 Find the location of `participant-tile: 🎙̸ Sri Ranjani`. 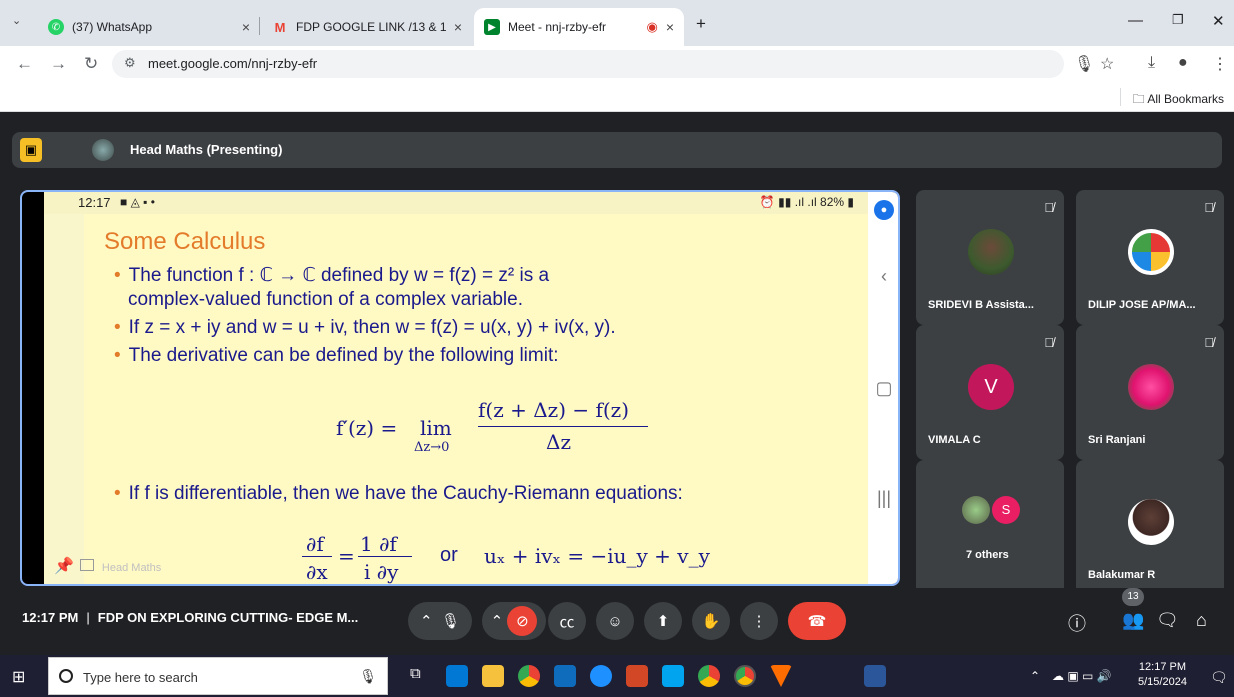

participant-tile: 🎙̸ Sri Ranjani is located at coordinates (1150, 392).